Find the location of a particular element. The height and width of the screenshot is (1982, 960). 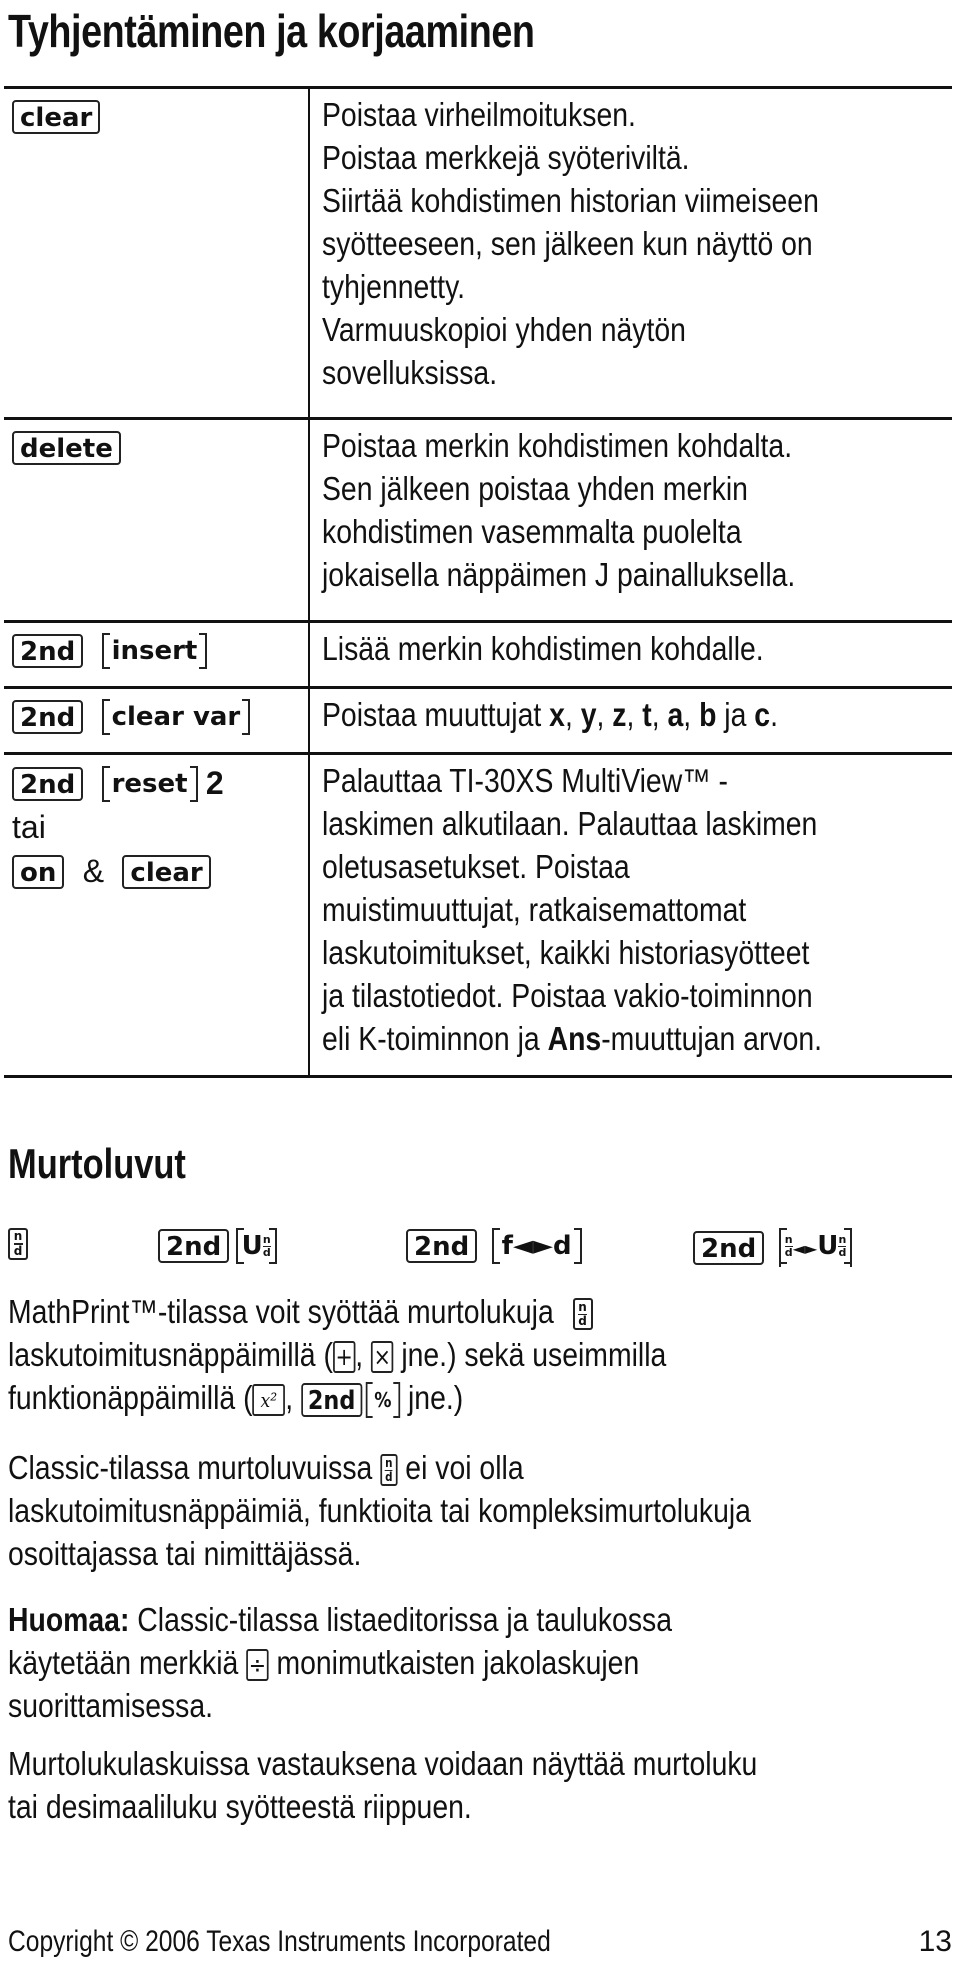

row-description: Lisää merkin kohdistimen kohdalle. is located at coordinates (630, 654).